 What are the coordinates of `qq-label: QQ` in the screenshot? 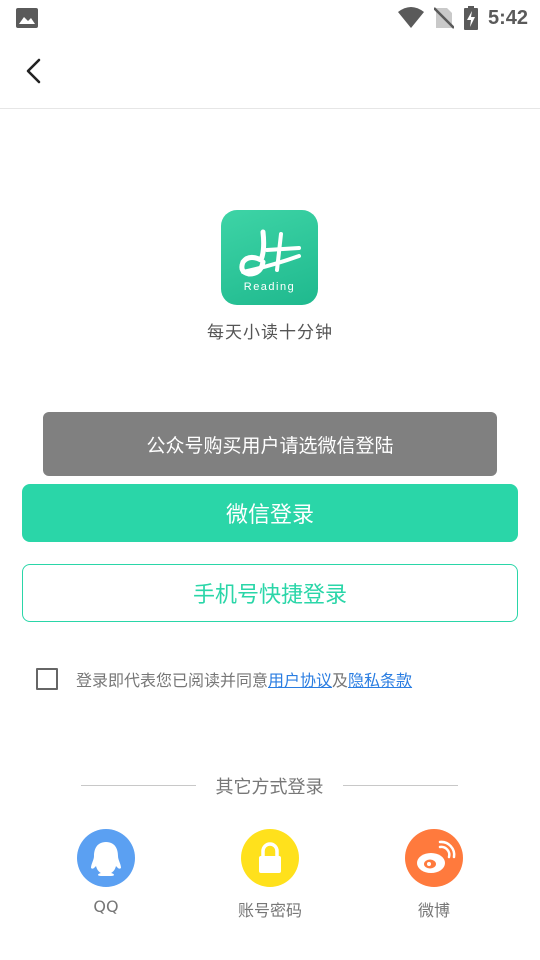 It's located at (106, 906).